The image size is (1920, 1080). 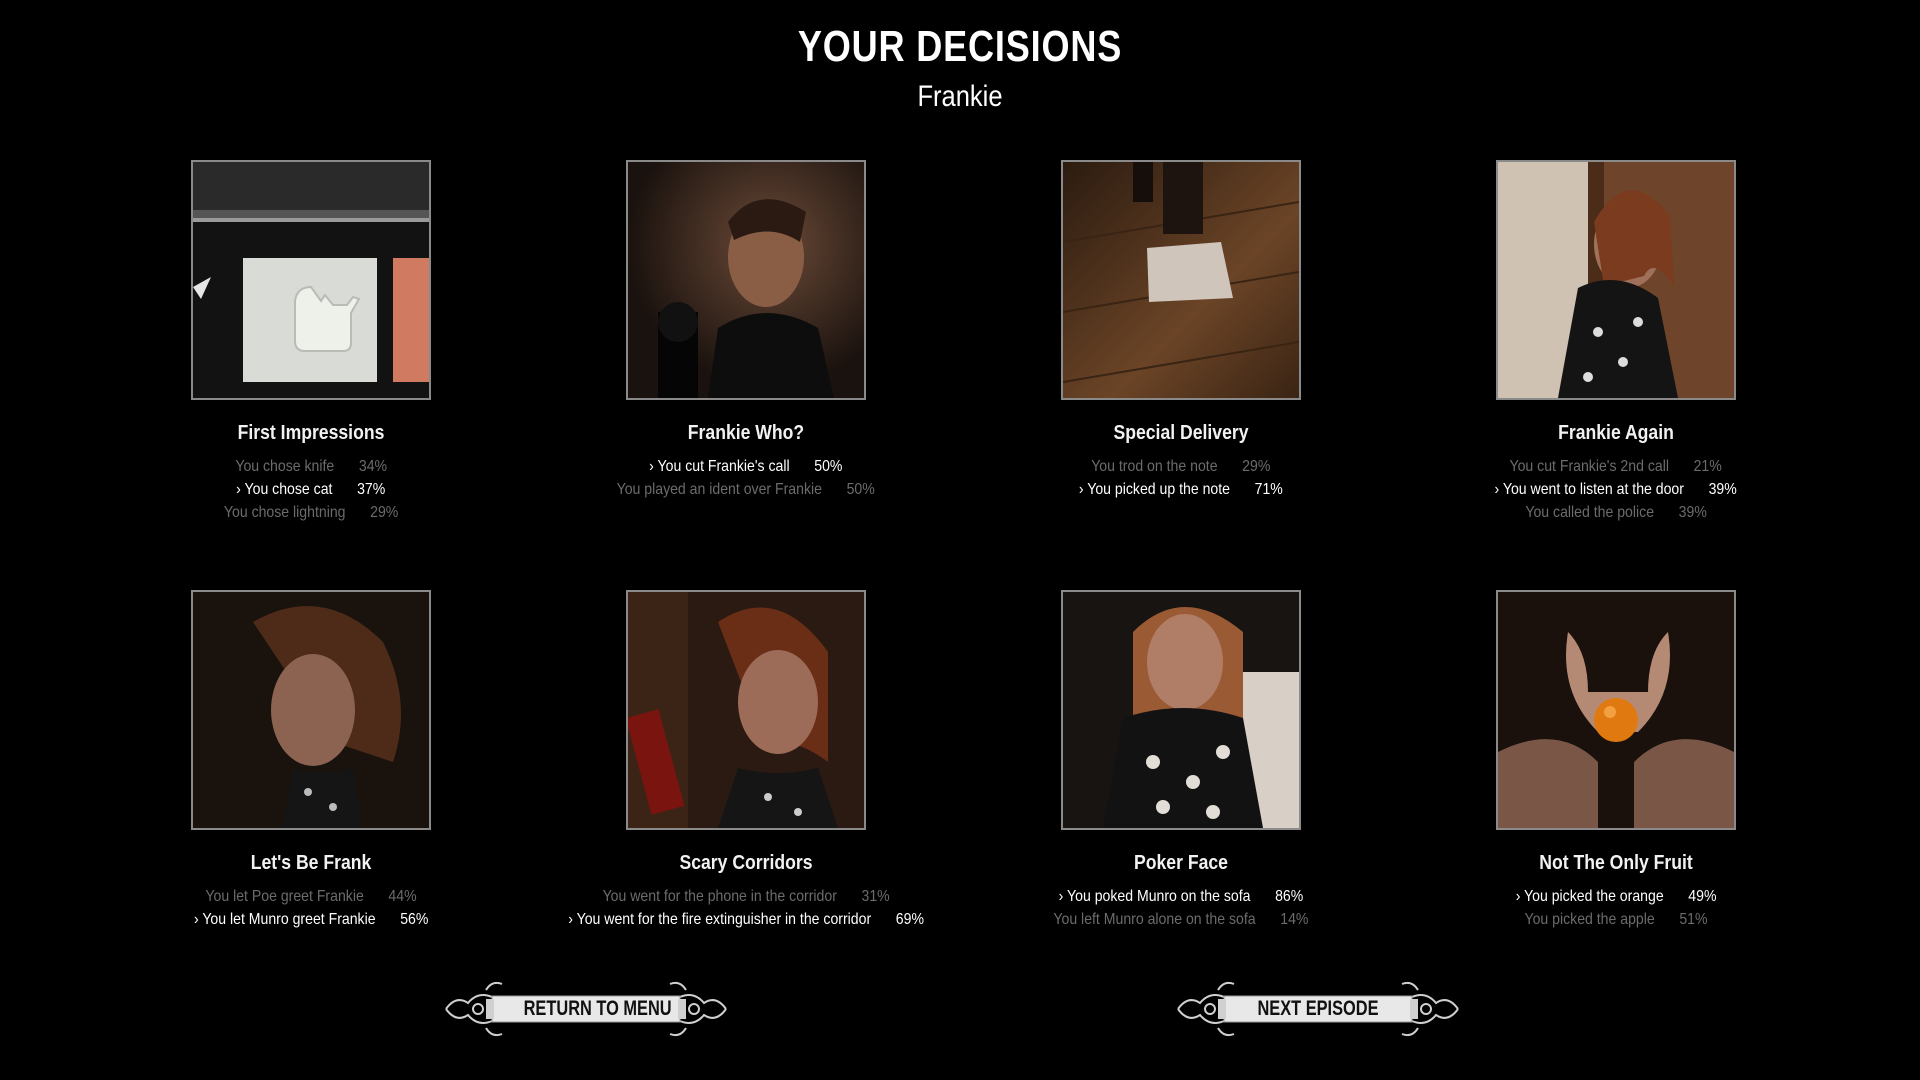 I want to click on choice-row: You let Poe greet Frankie 44%, so click(x=310, y=896).